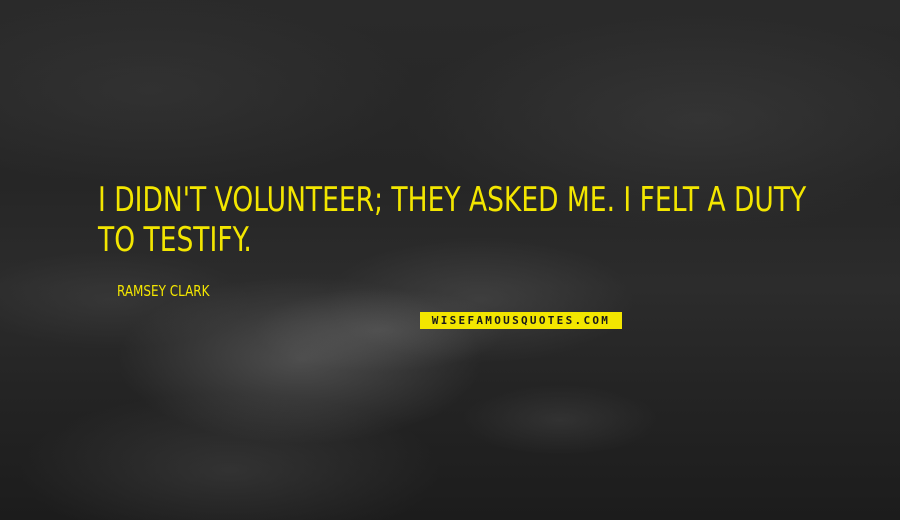 The image size is (900, 520). What do you see at coordinates (163, 291) in the screenshot?
I see `quote-author: Ramsey Clark` at bounding box center [163, 291].